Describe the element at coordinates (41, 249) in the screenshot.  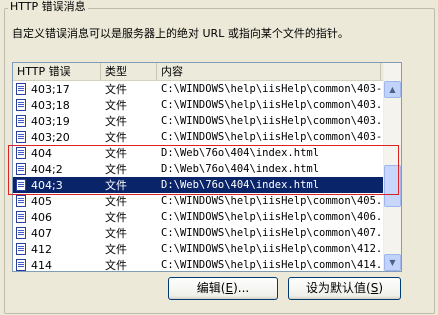
I see `http-error-code: 412` at that location.